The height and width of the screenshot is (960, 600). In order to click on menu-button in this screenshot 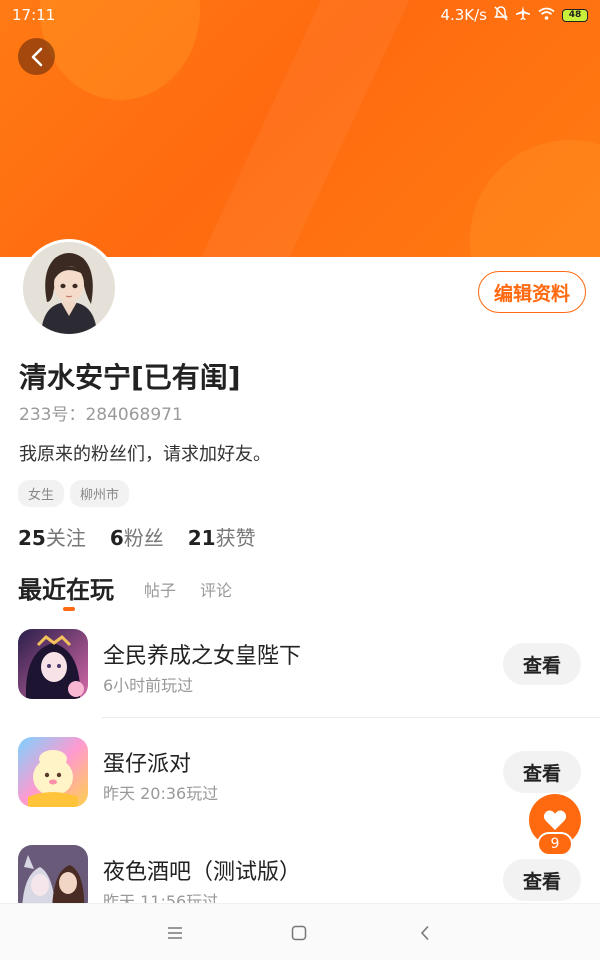, I will do `click(175, 933)`.